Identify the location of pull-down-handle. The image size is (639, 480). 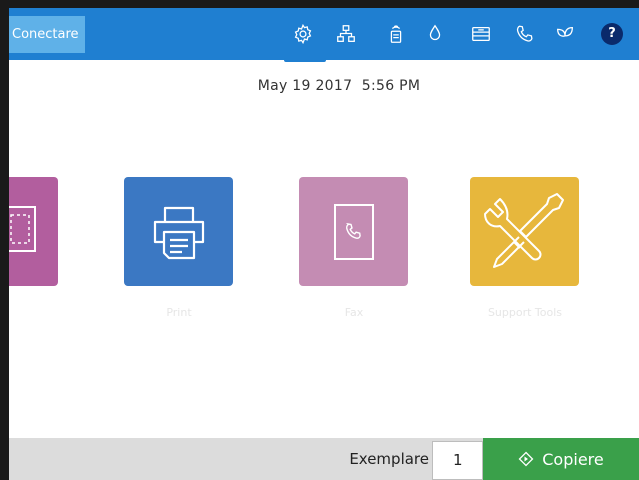
(305, 60).